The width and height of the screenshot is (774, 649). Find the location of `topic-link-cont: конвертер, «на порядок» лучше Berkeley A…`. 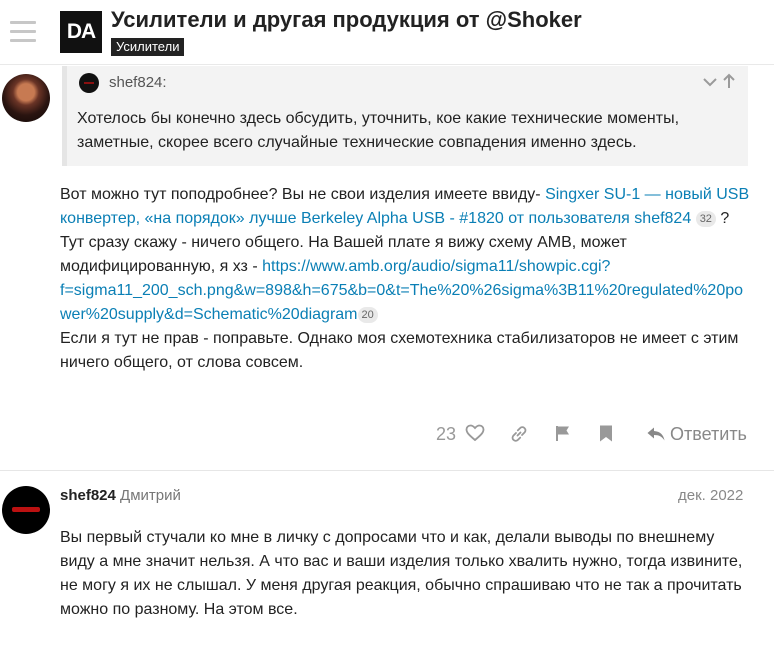

topic-link-cont: конвертер, «на порядок» лучше Berkeley A… is located at coordinates (375, 218).